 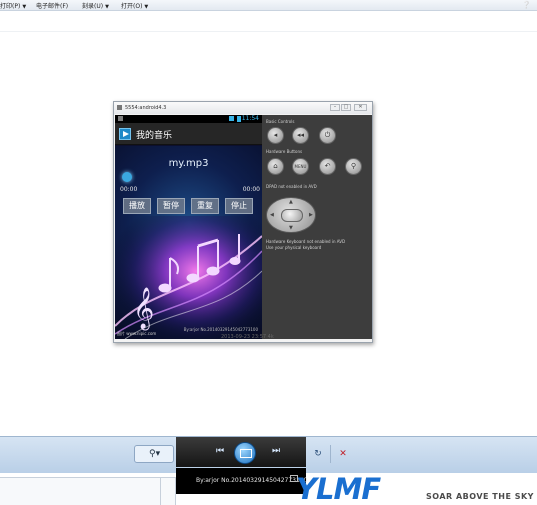 What do you see at coordinates (245, 453) in the screenshot?
I see `slideshow-button` at bounding box center [245, 453].